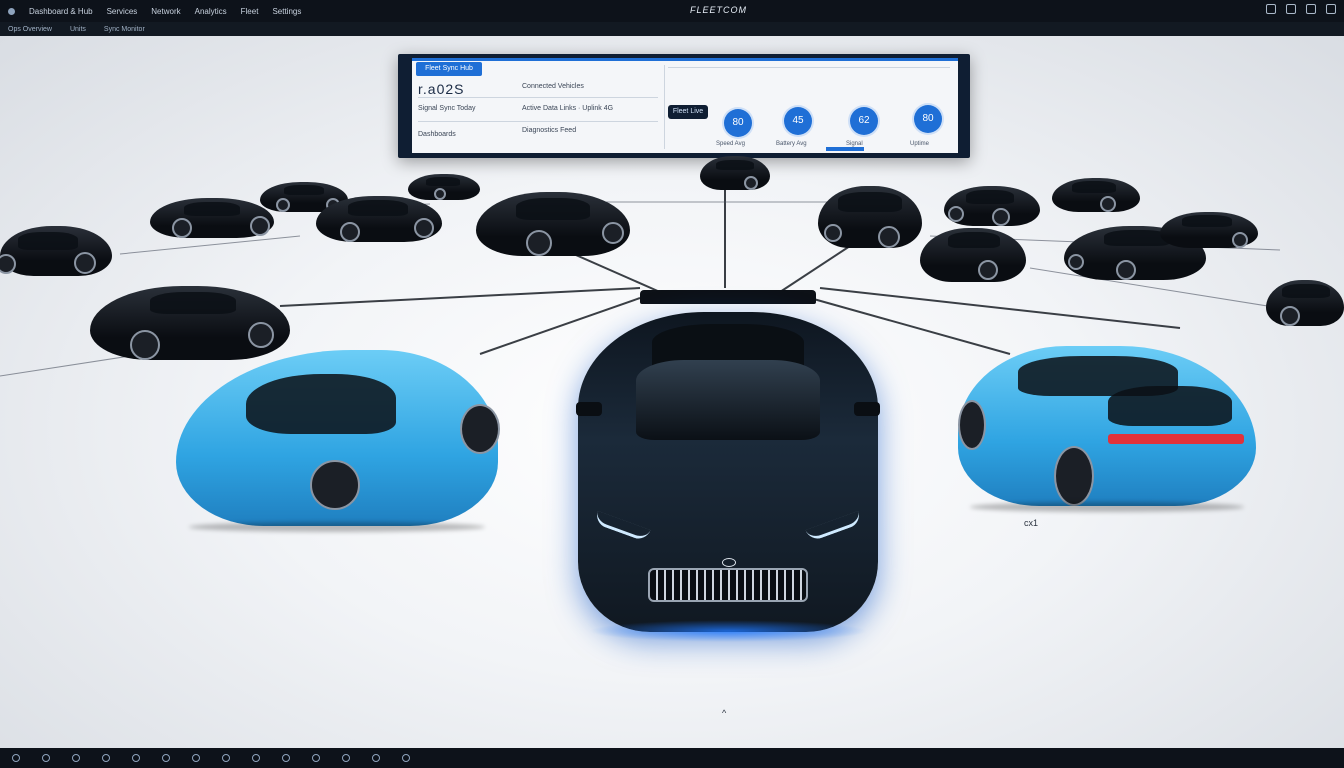 Image resolution: width=1344 pixels, height=768 pixels. Describe the element at coordinates (1107, 429) in the screenshot. I see `vehicle-blue-right` at that location.